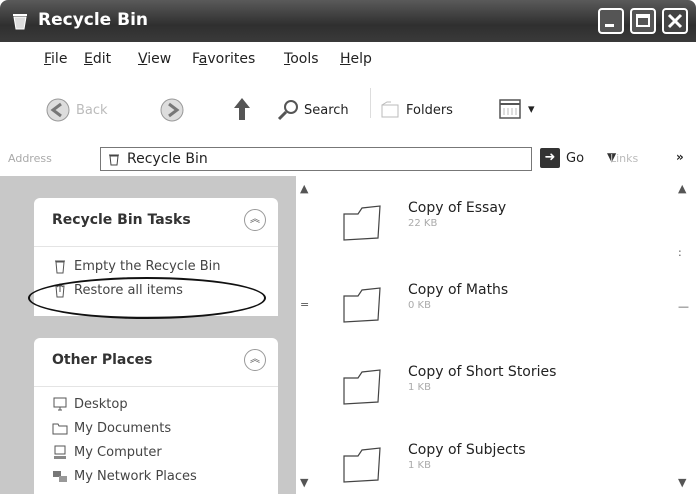  Describe the element at coordinates (154, 59) in the screenshot. I see `menu-view: View` at that location.